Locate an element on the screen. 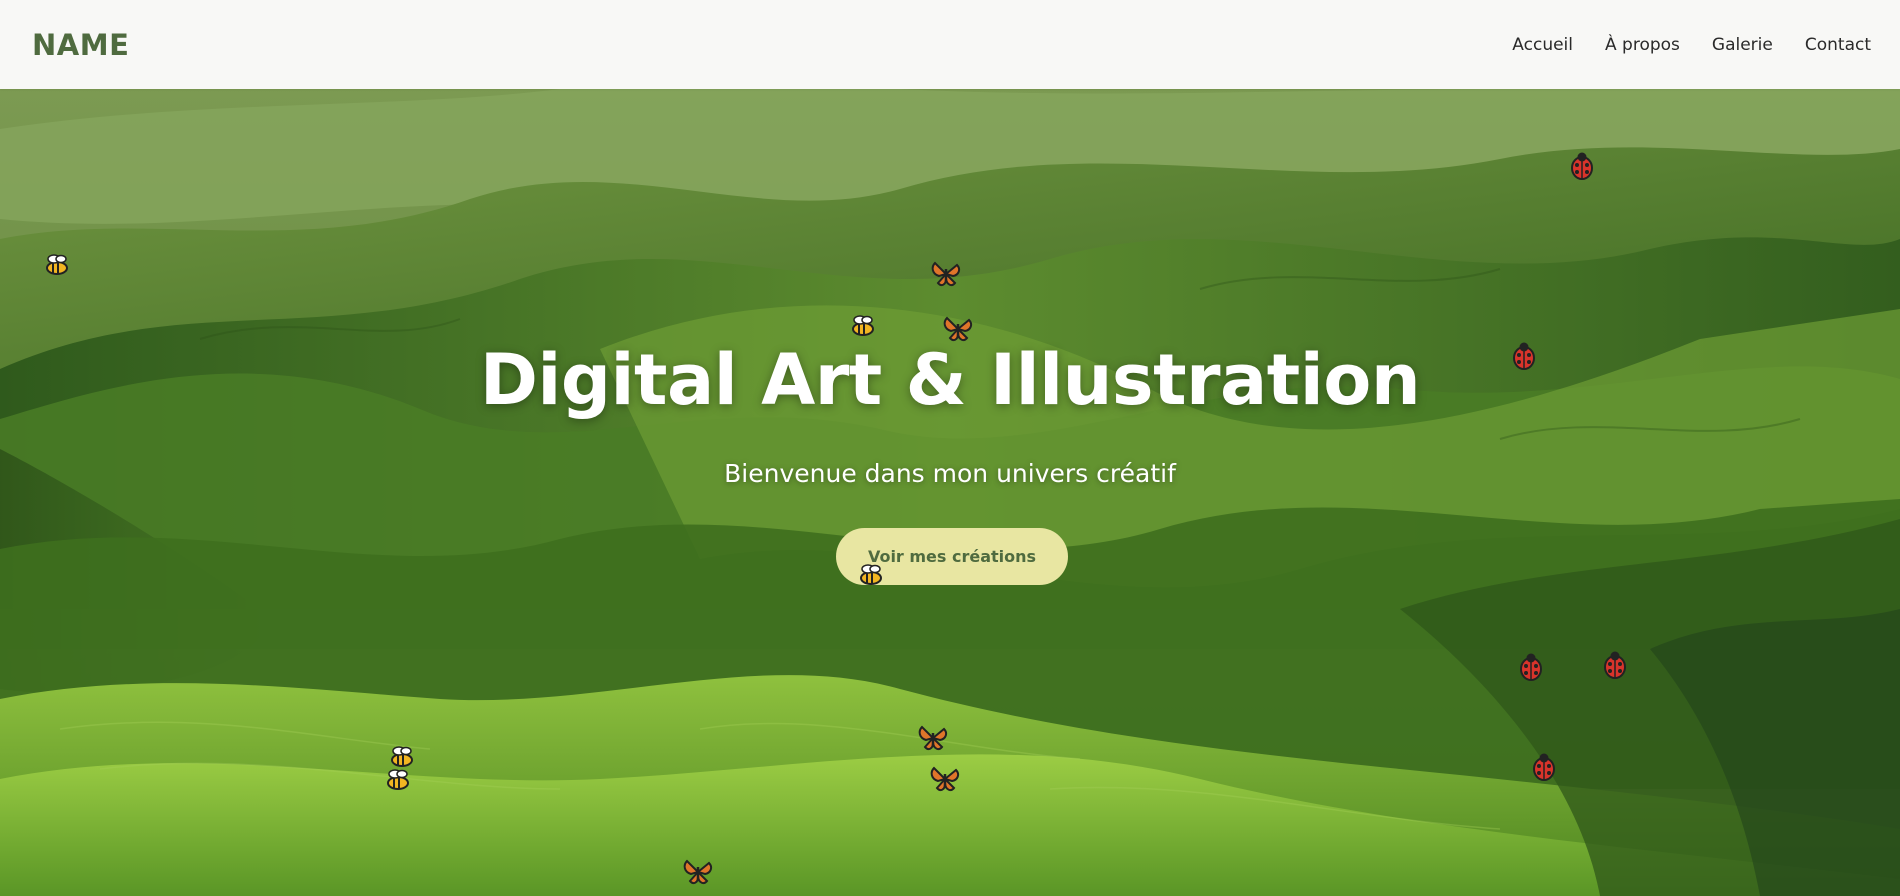 The width and height of the screenshot is (1900, 896). main-nav: Accueil À propos Galerie Contact is located at coordinates (1675, 45).